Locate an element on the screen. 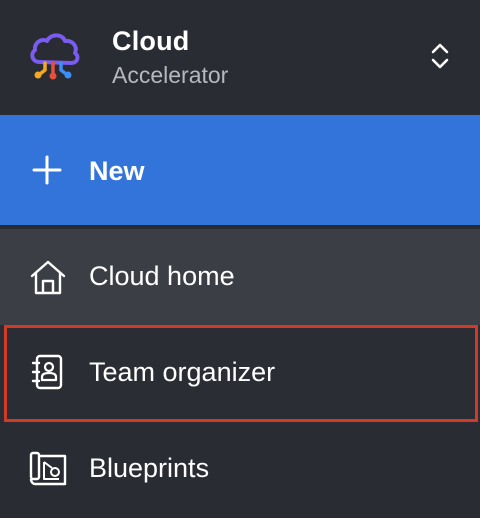  org-name: Cloud is located at coordinates (151, 41).